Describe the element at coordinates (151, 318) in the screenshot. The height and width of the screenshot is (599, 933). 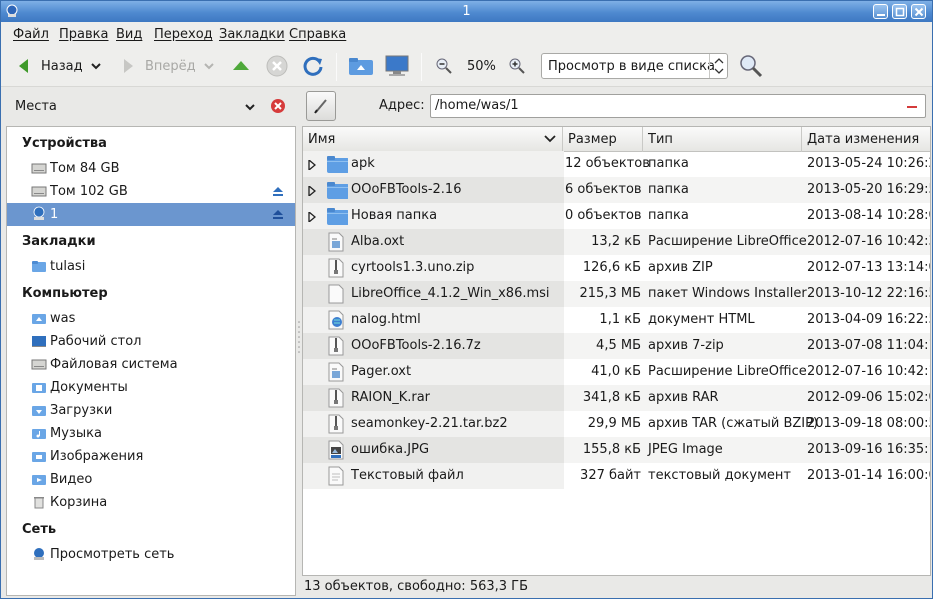
I see `sidebar-item-home: was` at that location.